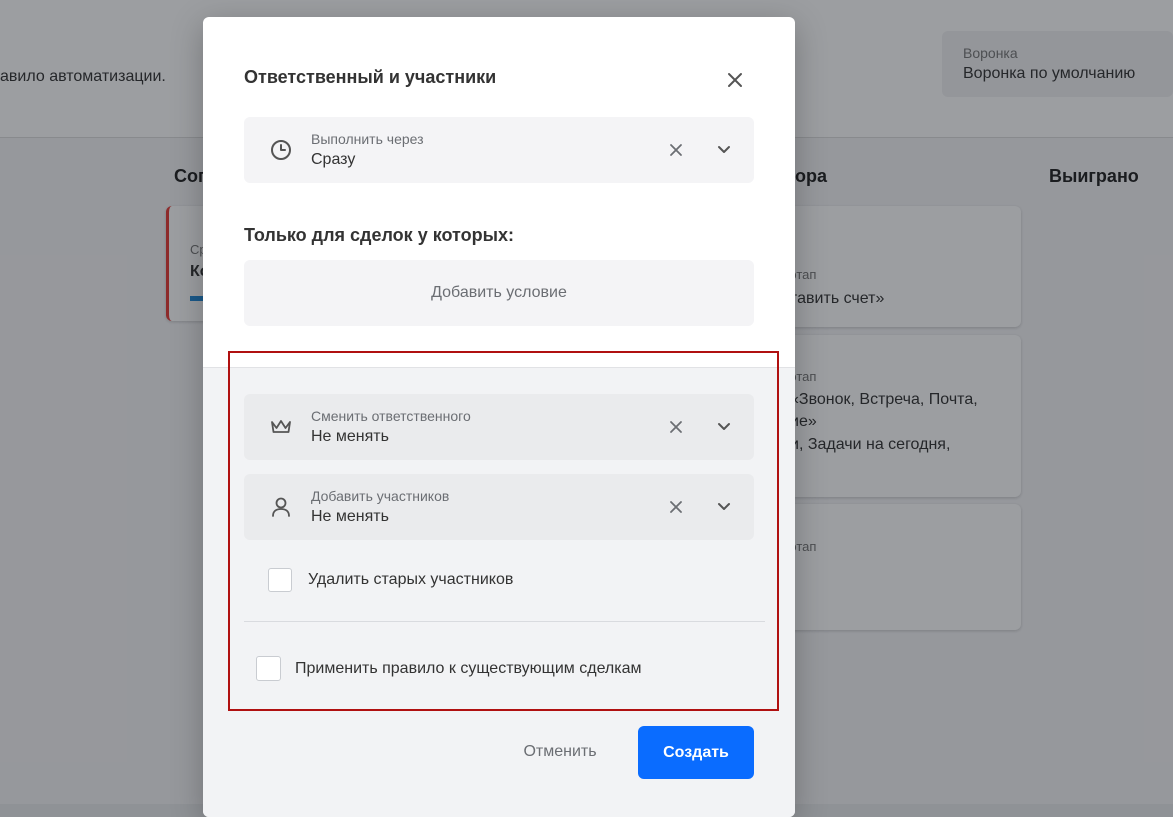 The image size is (1173, 817). I want to click on remove-old-participants-label: Удалить старых участников, so click(411, 579).